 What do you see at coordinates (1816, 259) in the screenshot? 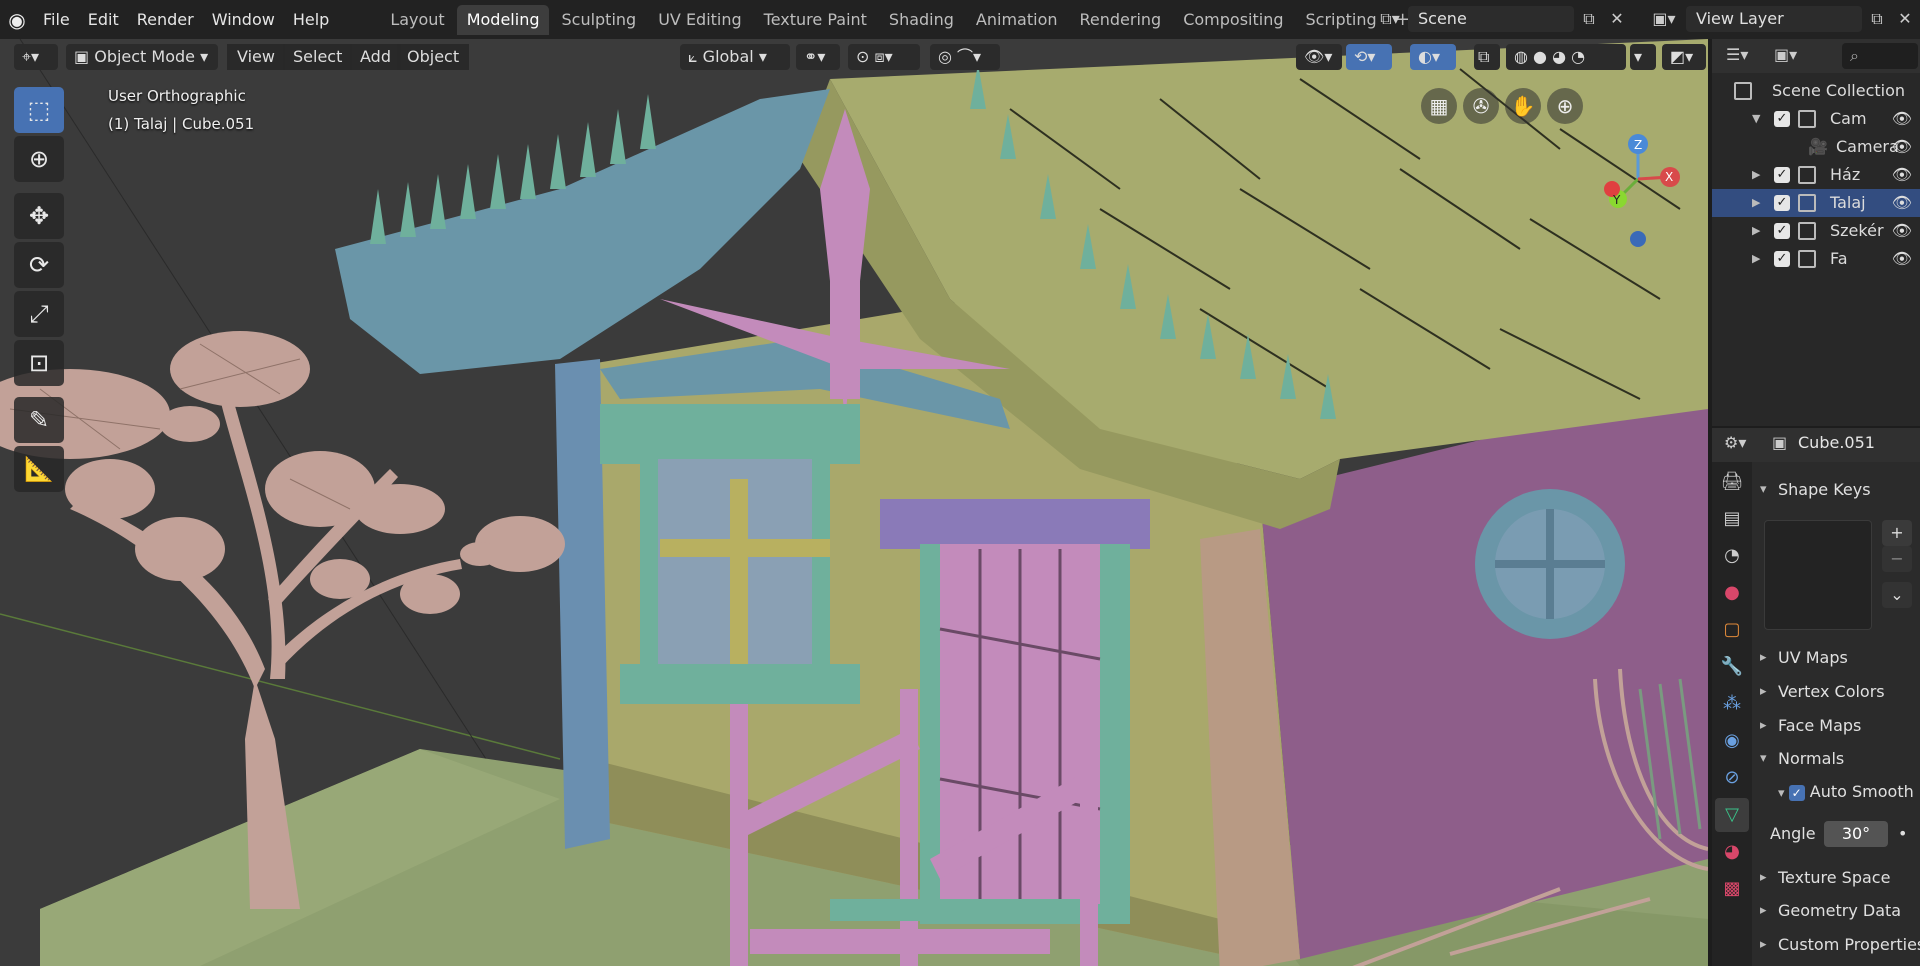
I see `outliner-row-fa: ▶ ✓ Fa 👁` at bounding box center [1816, 259].